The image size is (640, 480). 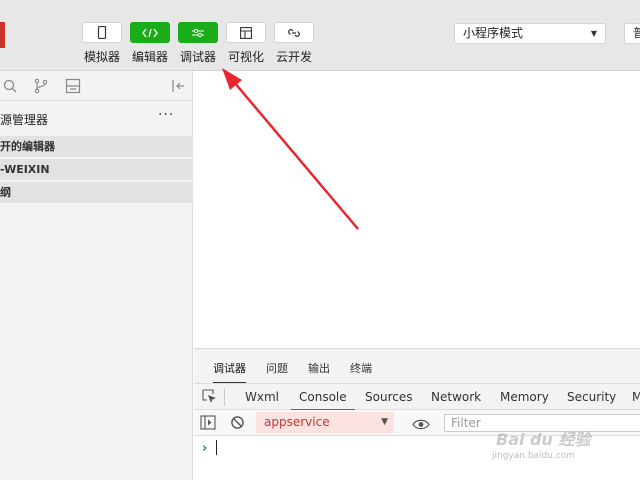 What do you see at coordinates (294, 32) in the screenshot?
I see `cloud-link-icon` at bounding box center [294, 32].